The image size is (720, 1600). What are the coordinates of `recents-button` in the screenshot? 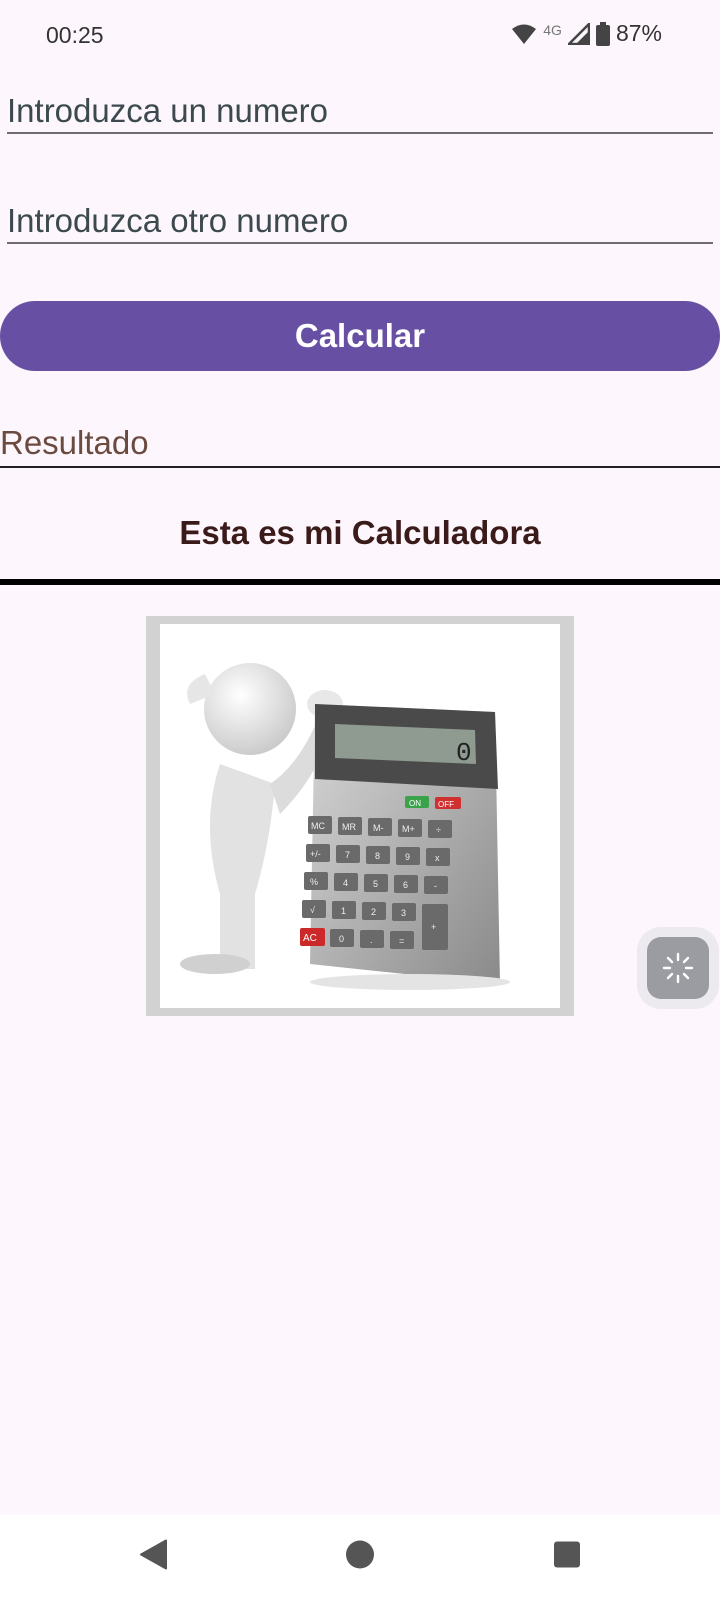 It's located at (567, 1557).